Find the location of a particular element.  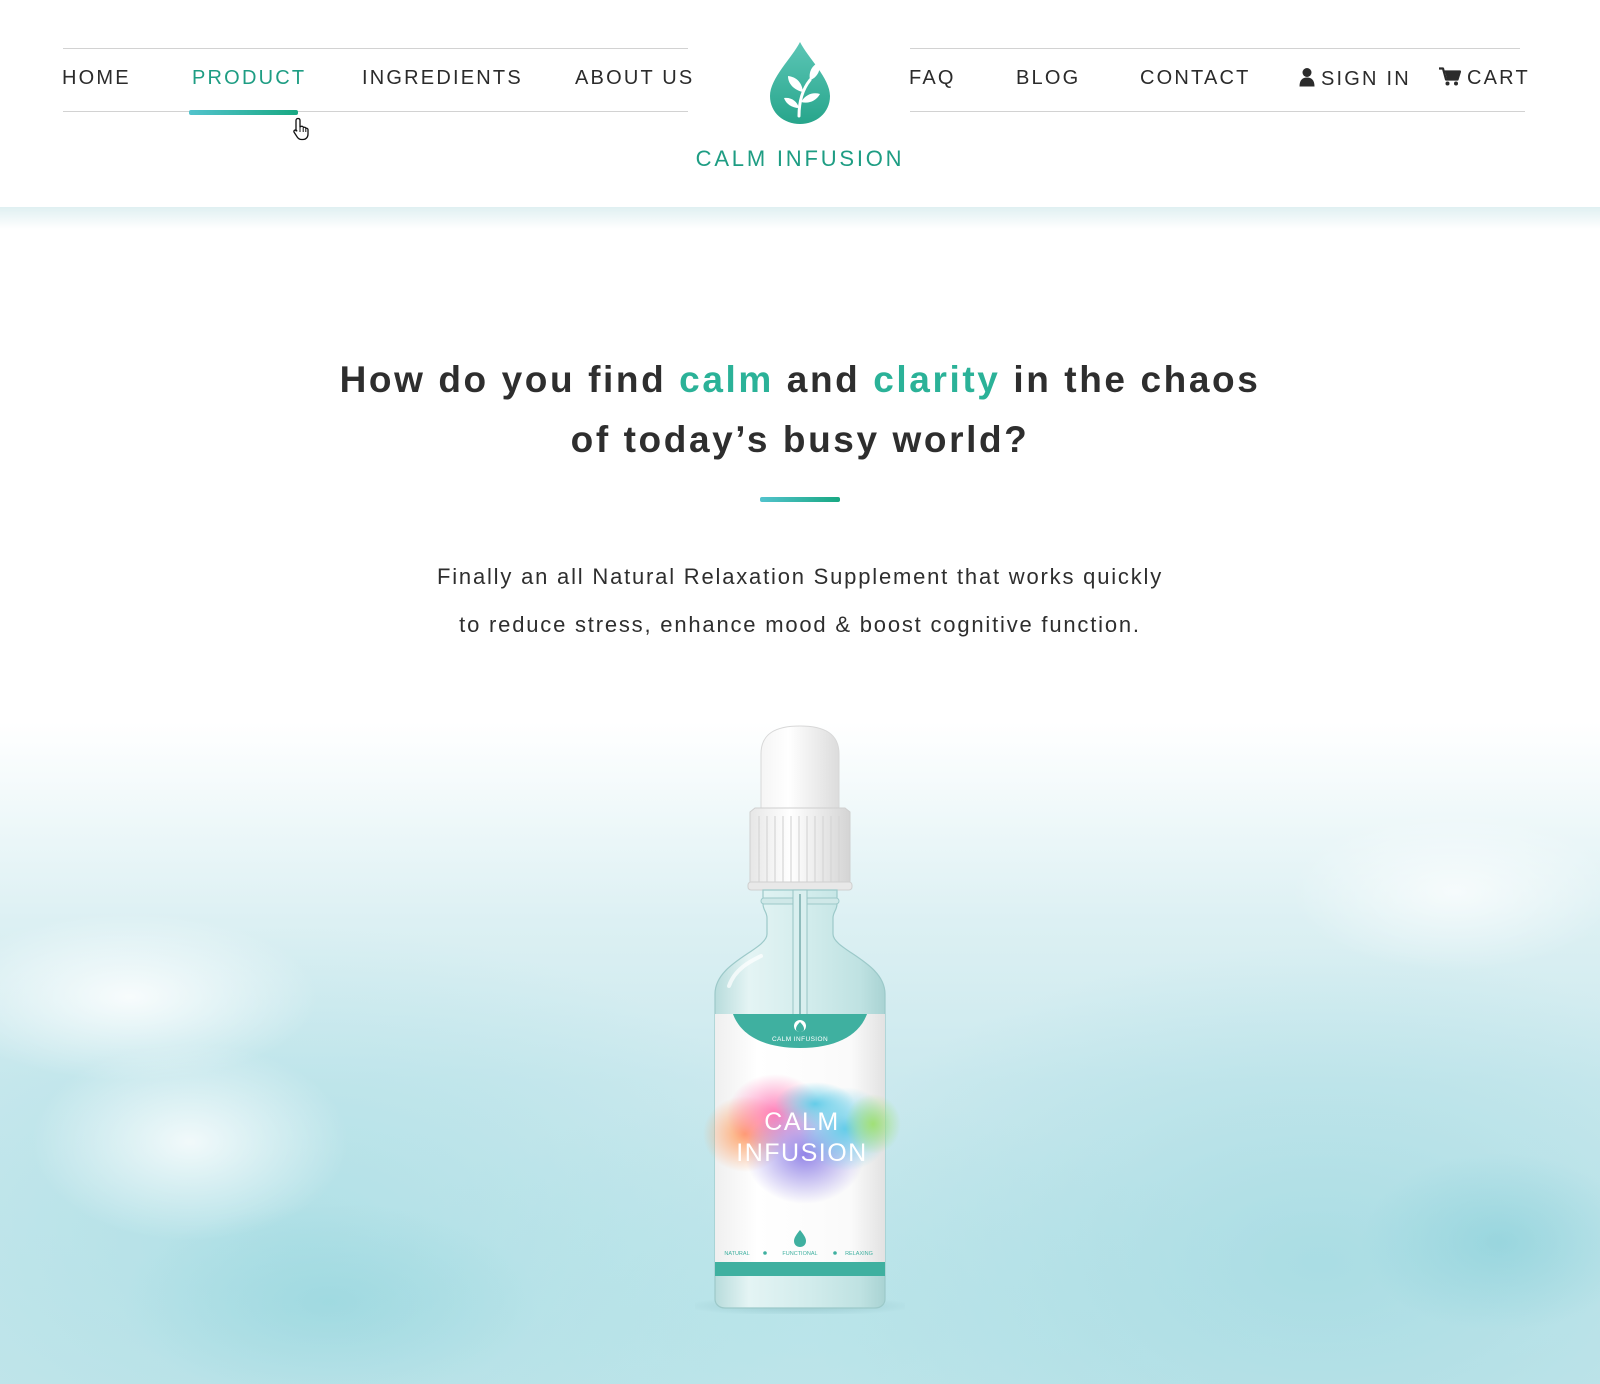

nav-rule-bottom-right is located at coordinates (1217, 111).